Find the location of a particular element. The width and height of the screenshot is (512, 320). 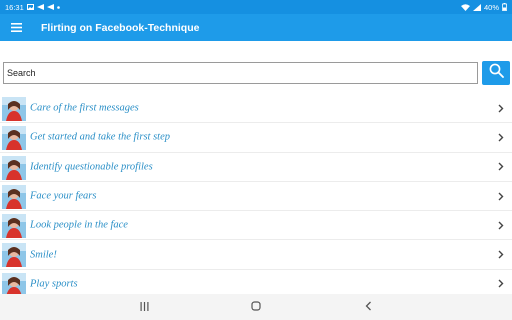

status-right: 40% is located at coordinates (483, 7).